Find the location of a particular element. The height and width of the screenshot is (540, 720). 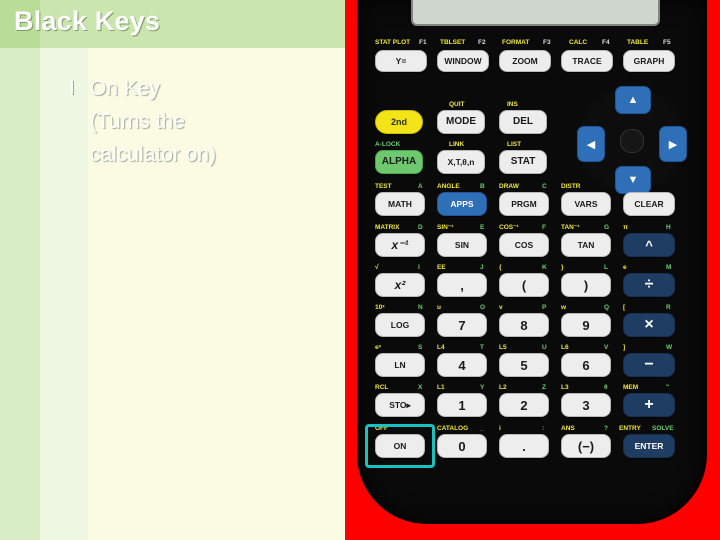

key-zoom: ZOOM is located at coordinates (525, 61).